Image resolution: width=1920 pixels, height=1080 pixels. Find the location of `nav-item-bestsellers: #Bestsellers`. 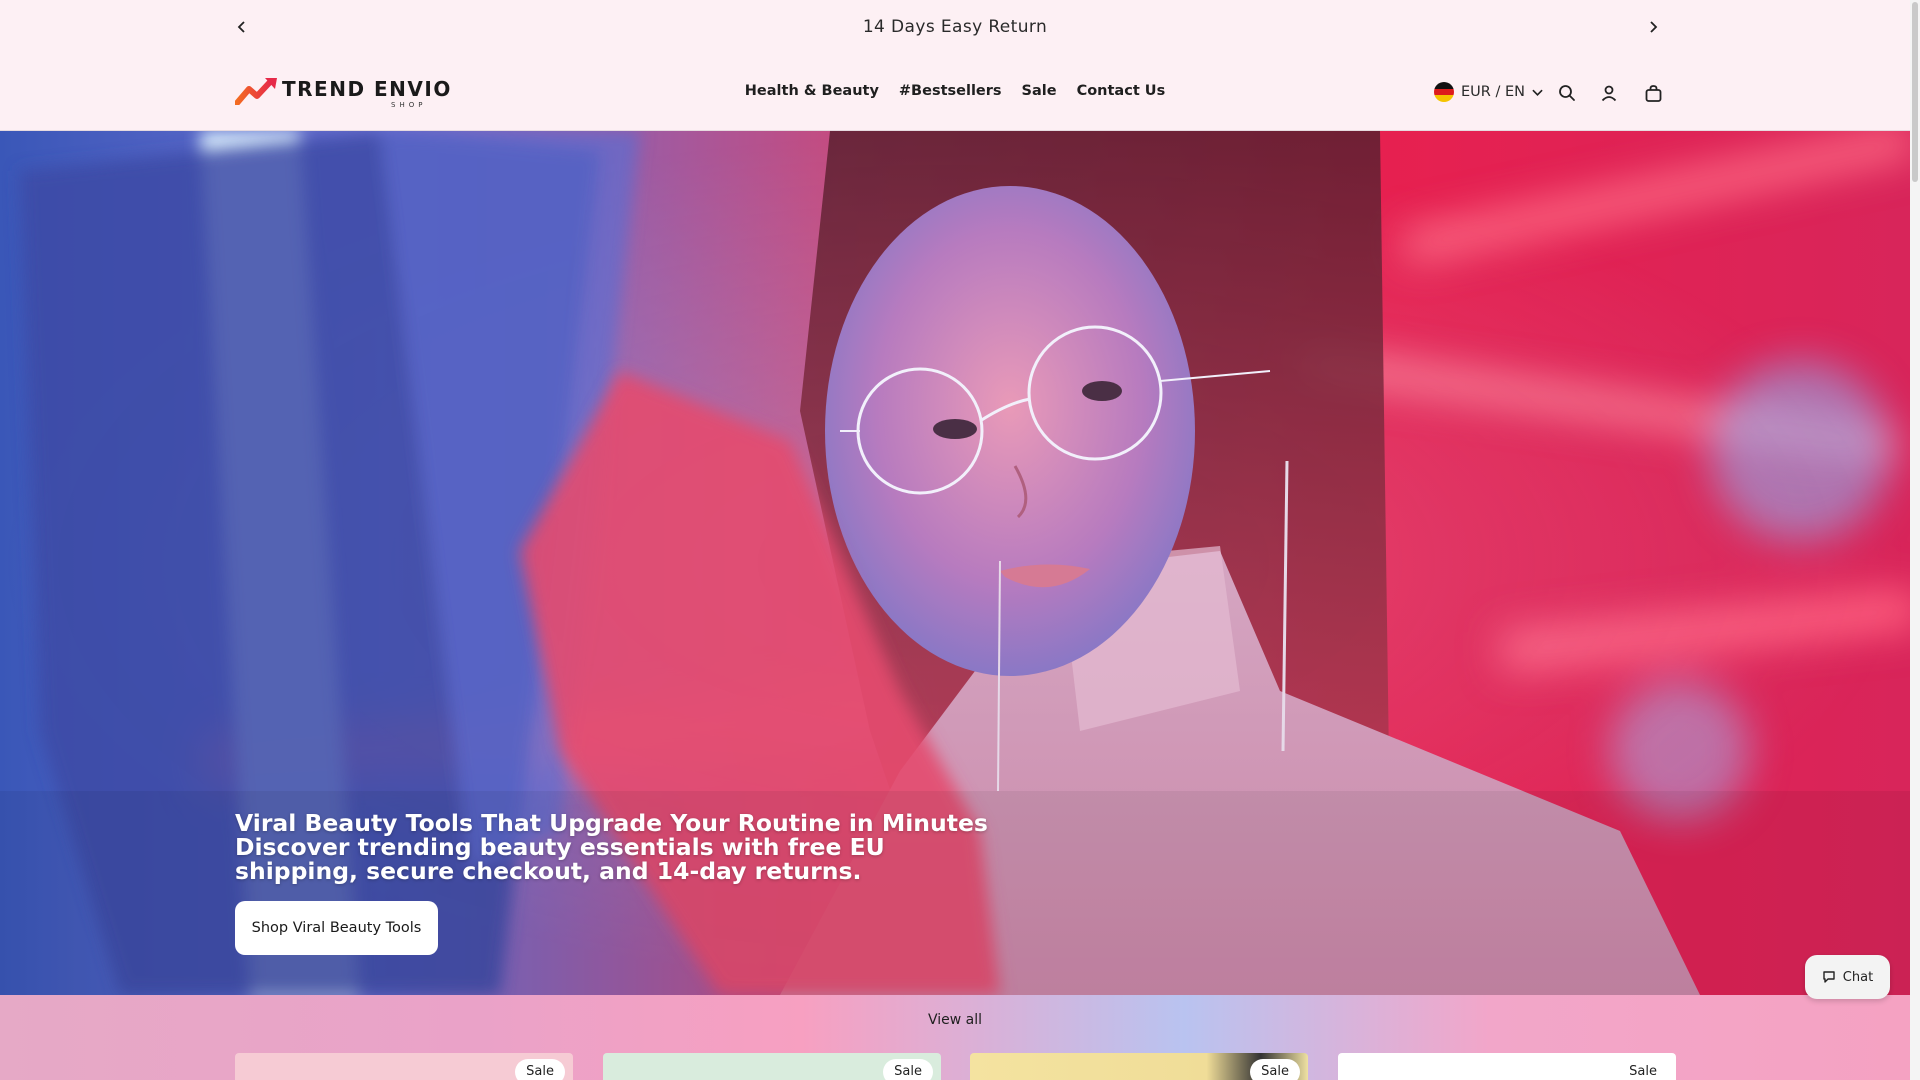

nav-item-bestsellers: #Bestsellers is located at coordinates (950, 91).